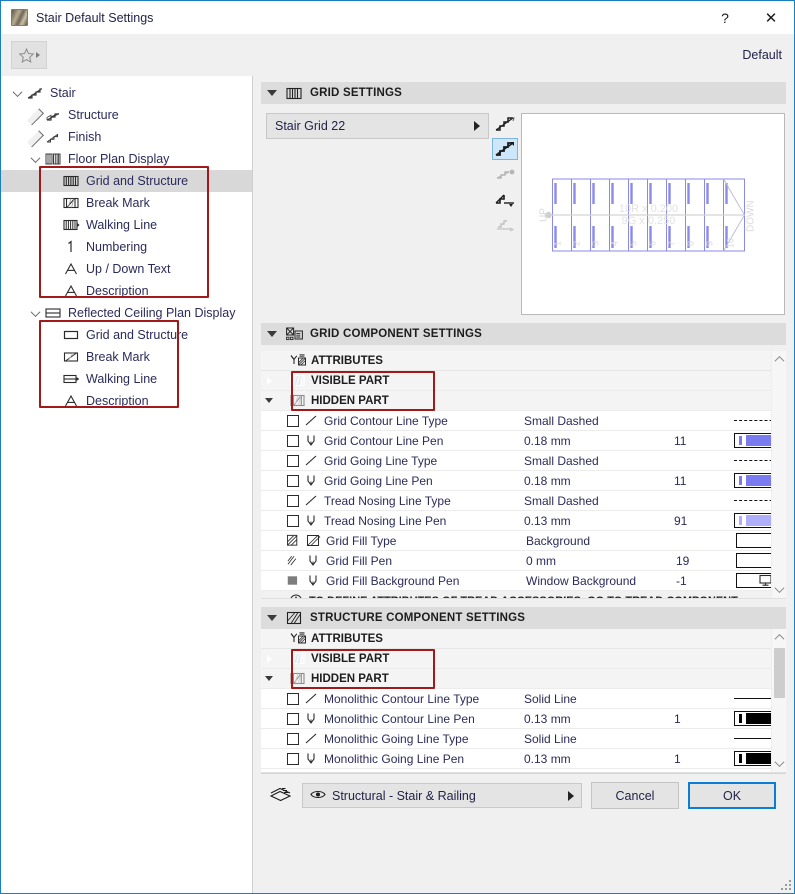 Image resolution: width=795 pixels, height=894 pixels. What do you see at coordinates (126, 115) in the screenshot?
I see `sidebar-item-structure: Structure` at bounding box center [126, 115].